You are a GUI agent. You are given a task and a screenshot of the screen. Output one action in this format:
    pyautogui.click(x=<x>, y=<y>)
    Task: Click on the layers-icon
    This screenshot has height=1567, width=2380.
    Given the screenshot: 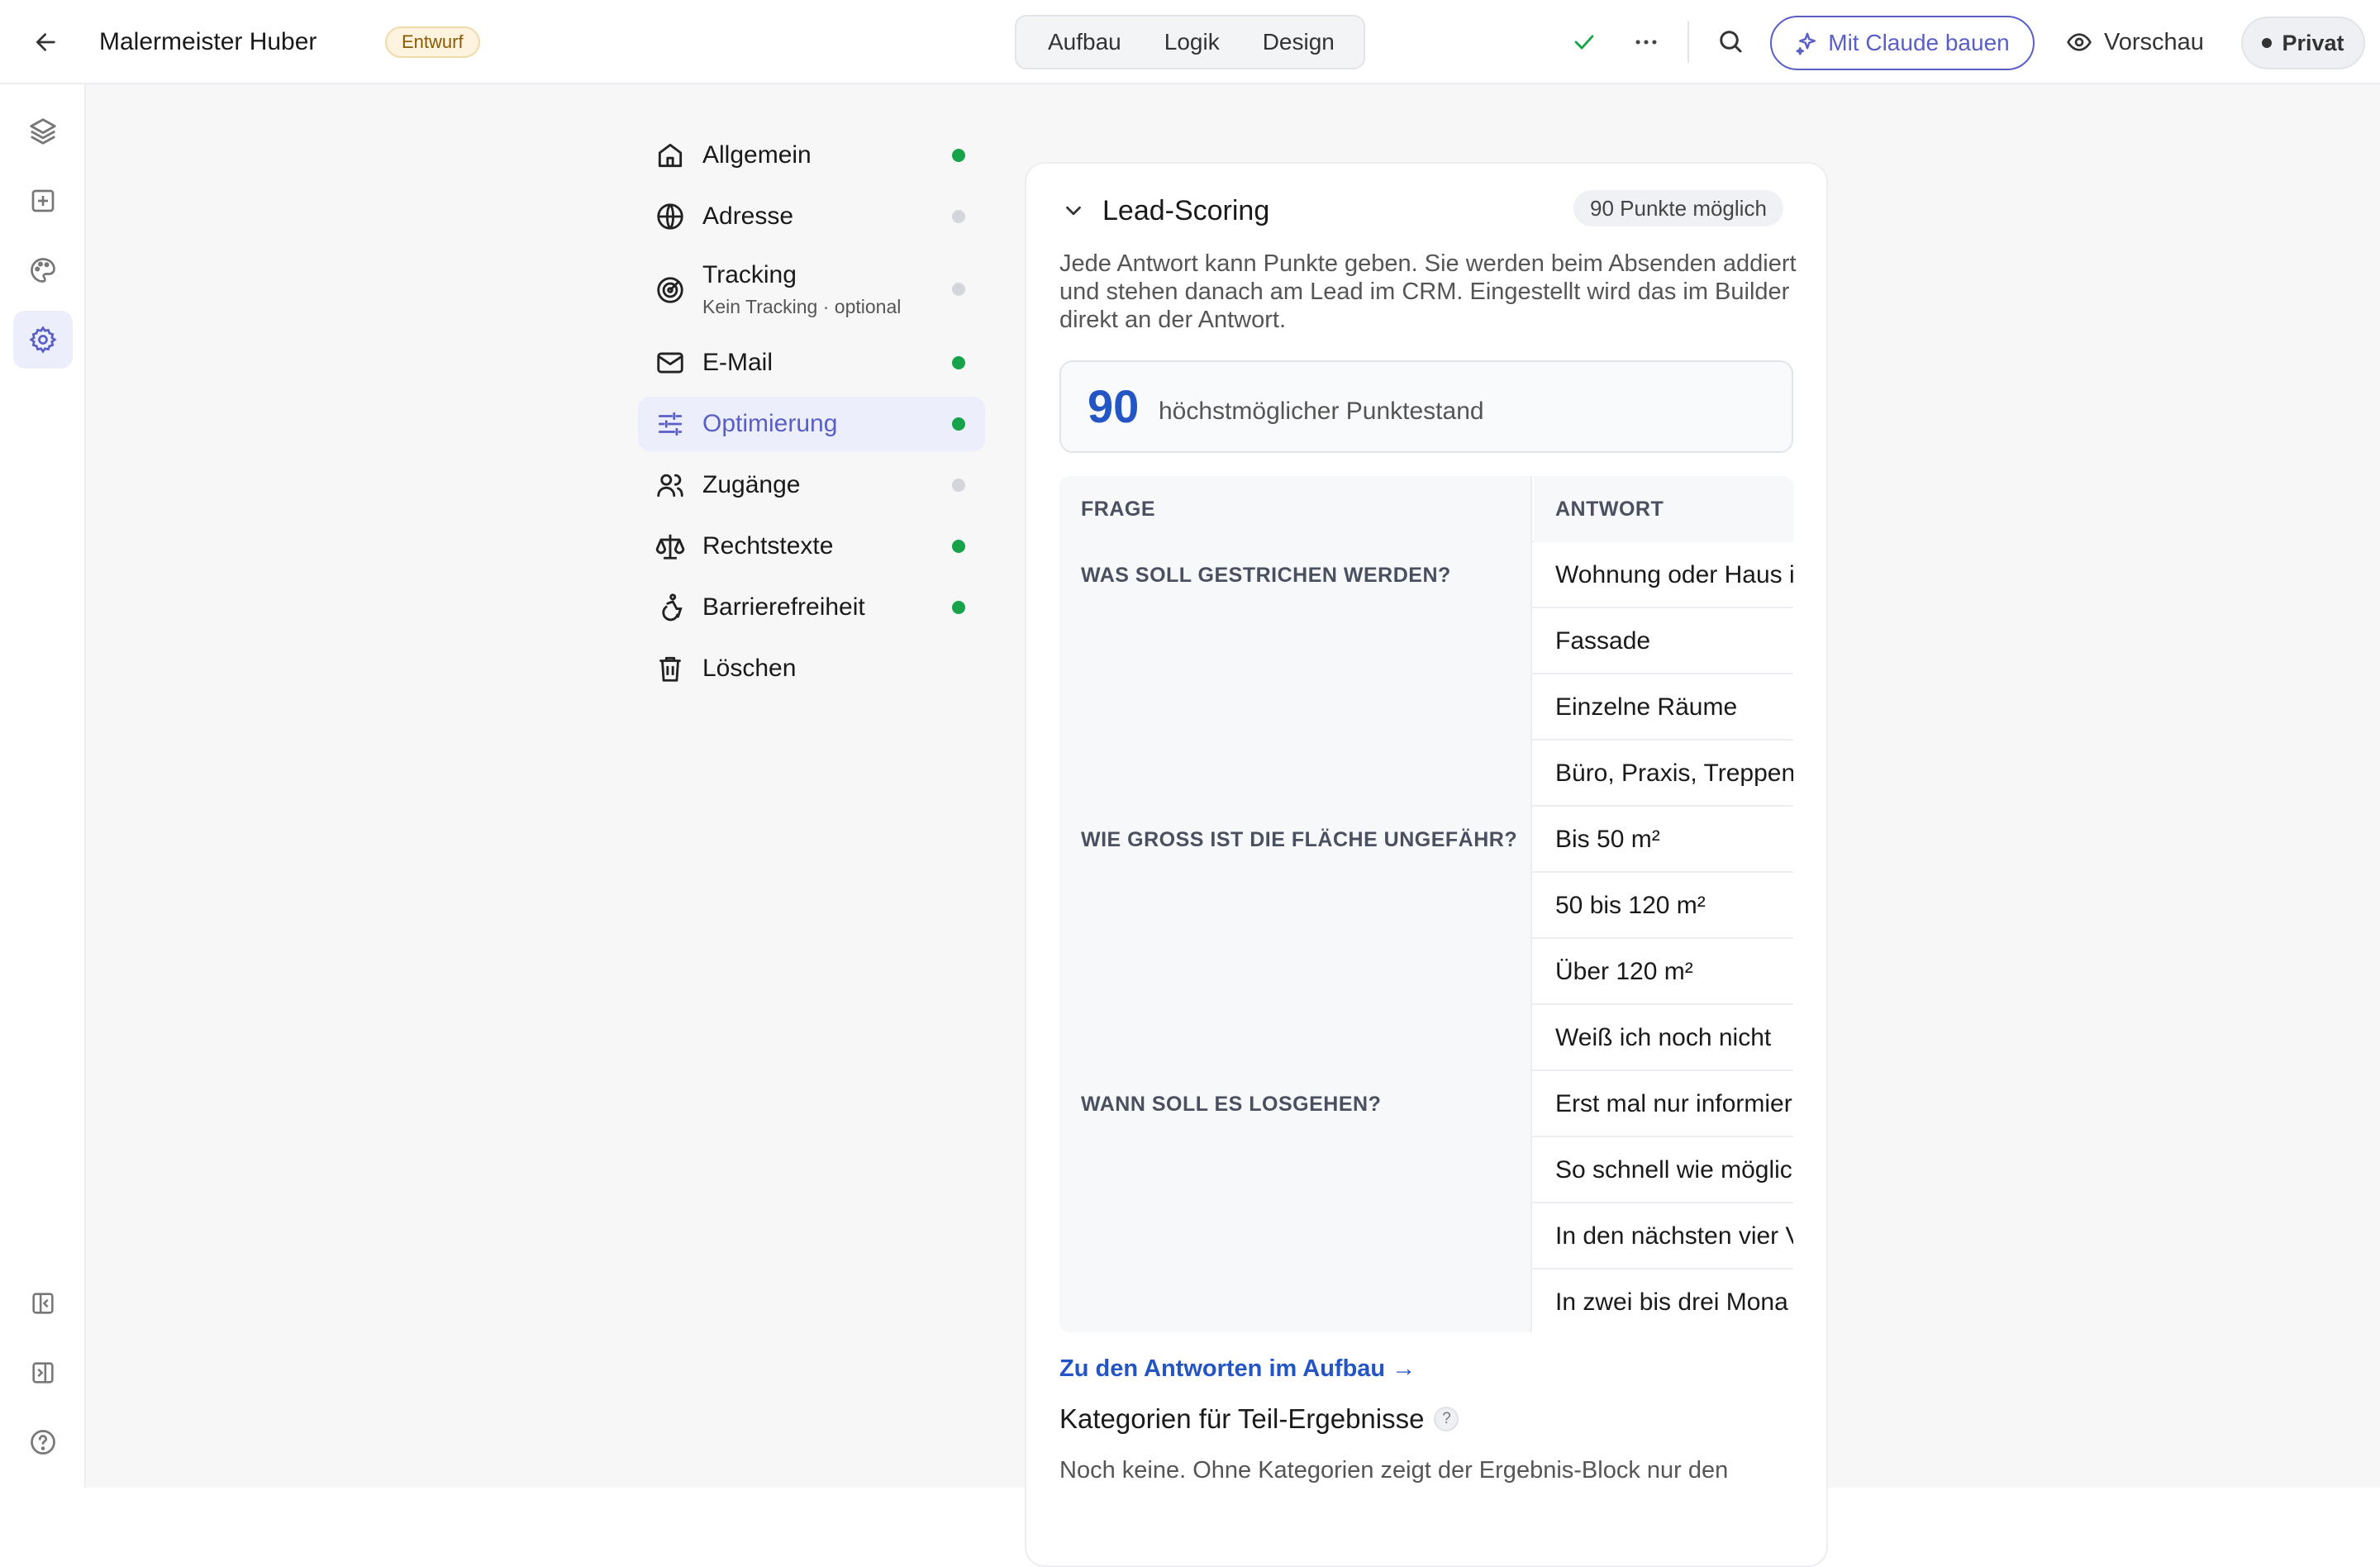 What is the action you would take?
    pyautogui.click(x=43, y=131)
    